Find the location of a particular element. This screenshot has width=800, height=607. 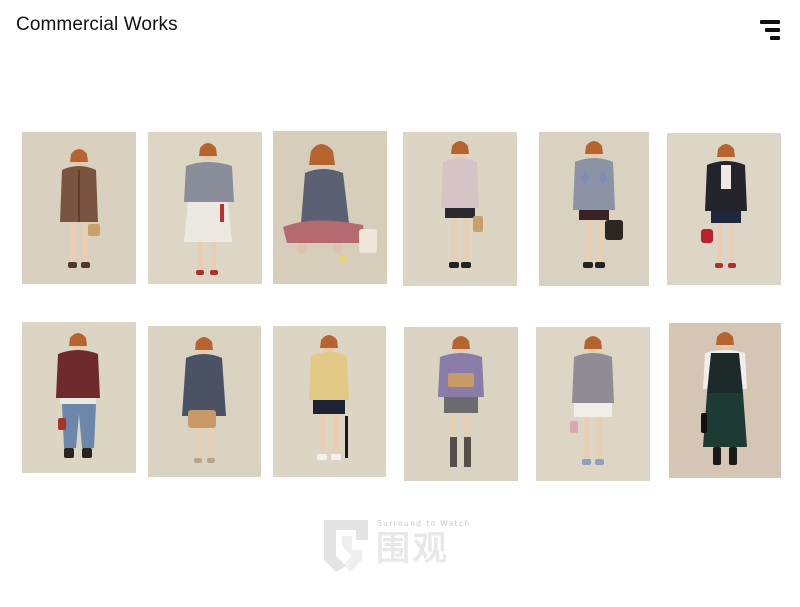

photo-figure-black-jacket is located at coordinates (724, 209).